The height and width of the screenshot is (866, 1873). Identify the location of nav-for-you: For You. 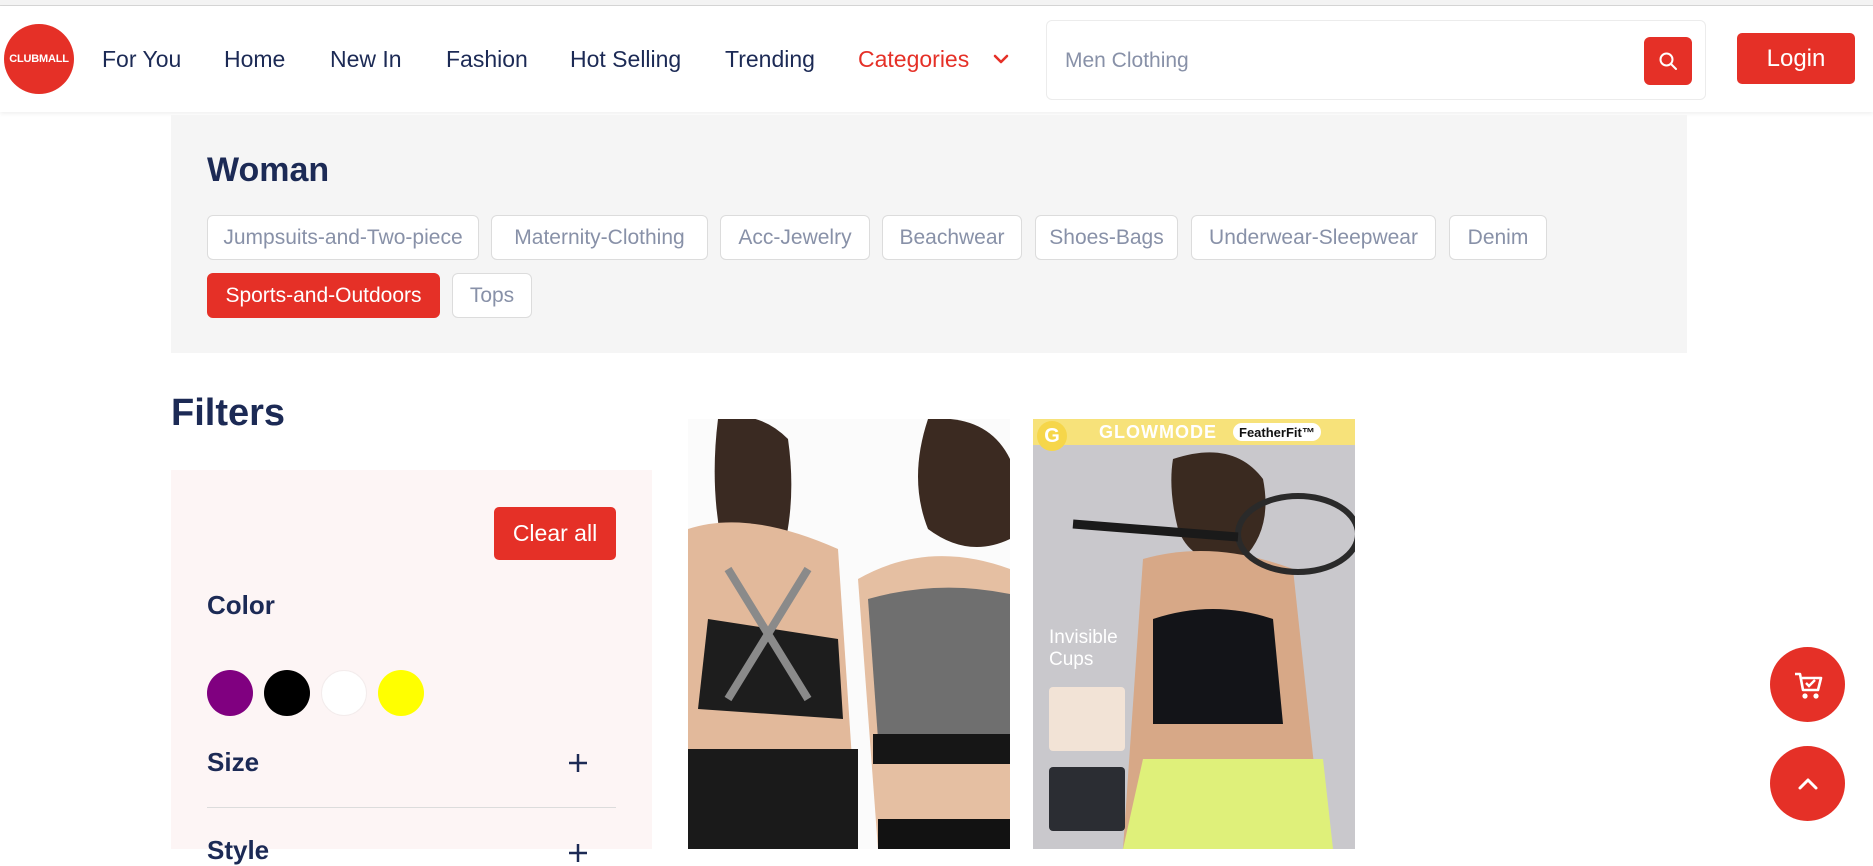
(141, 59).